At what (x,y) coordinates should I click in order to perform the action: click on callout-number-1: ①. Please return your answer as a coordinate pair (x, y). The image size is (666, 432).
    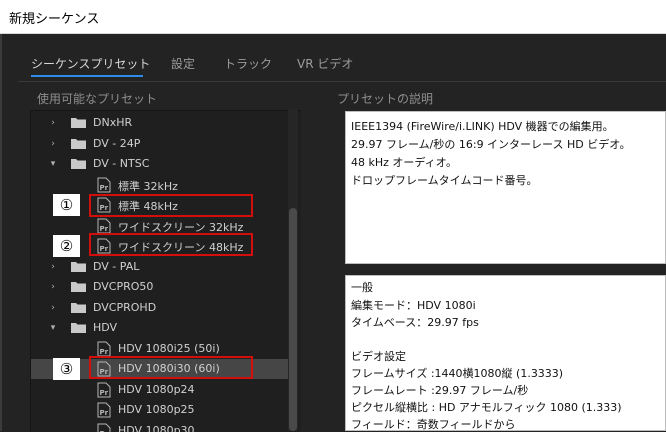
    Looking at the image, I should click on (66, 205).